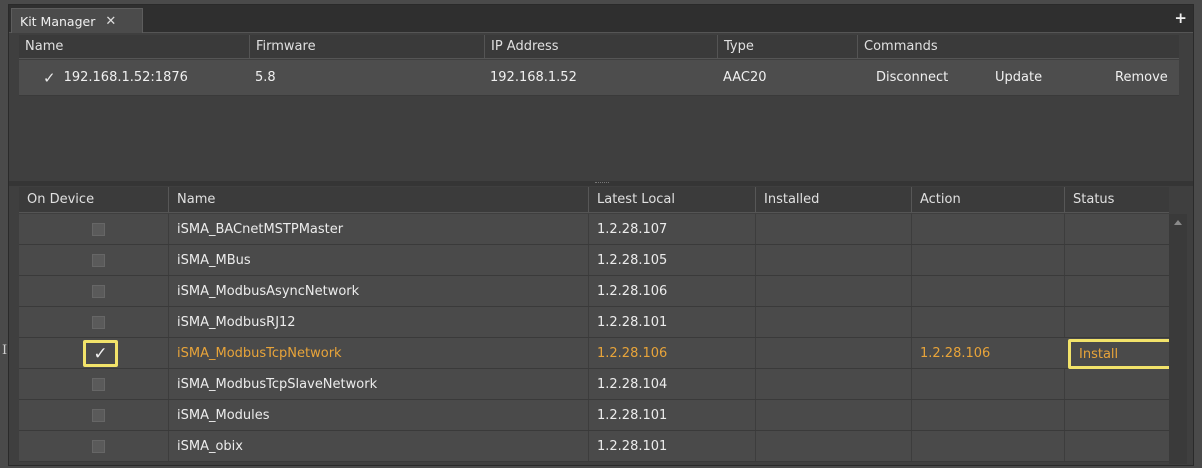 Image resolution: width=1202 pixels, height=468 pixels. Describe the element at coordinates (134, 46) in the screenshot. I see `col-name: Name` at that location.